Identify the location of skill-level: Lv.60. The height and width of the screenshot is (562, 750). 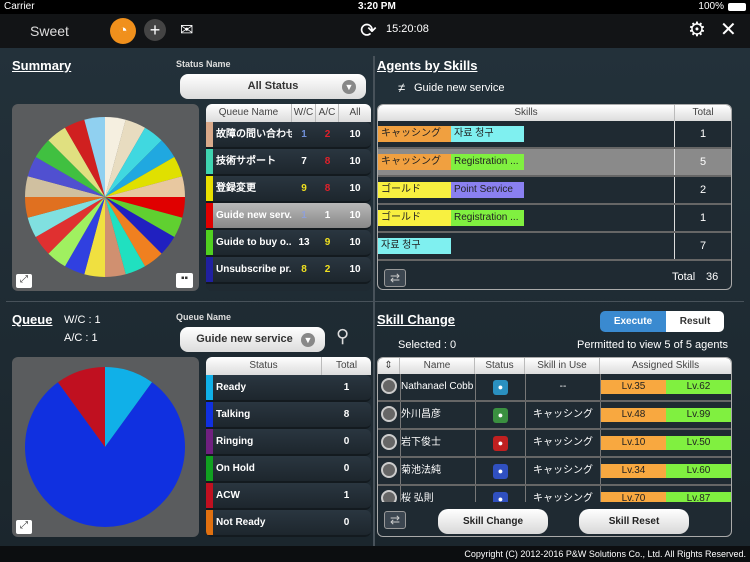
(698, 471).